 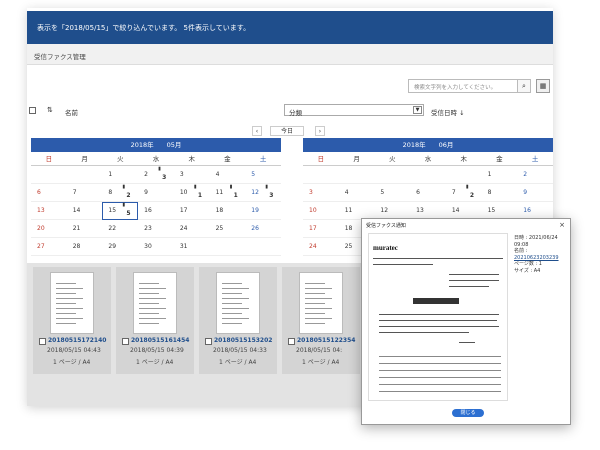 What do you see at coordinates (287, 131) in the screenshot?
I see `today-button: 今日` at bounding box center [287, 131].